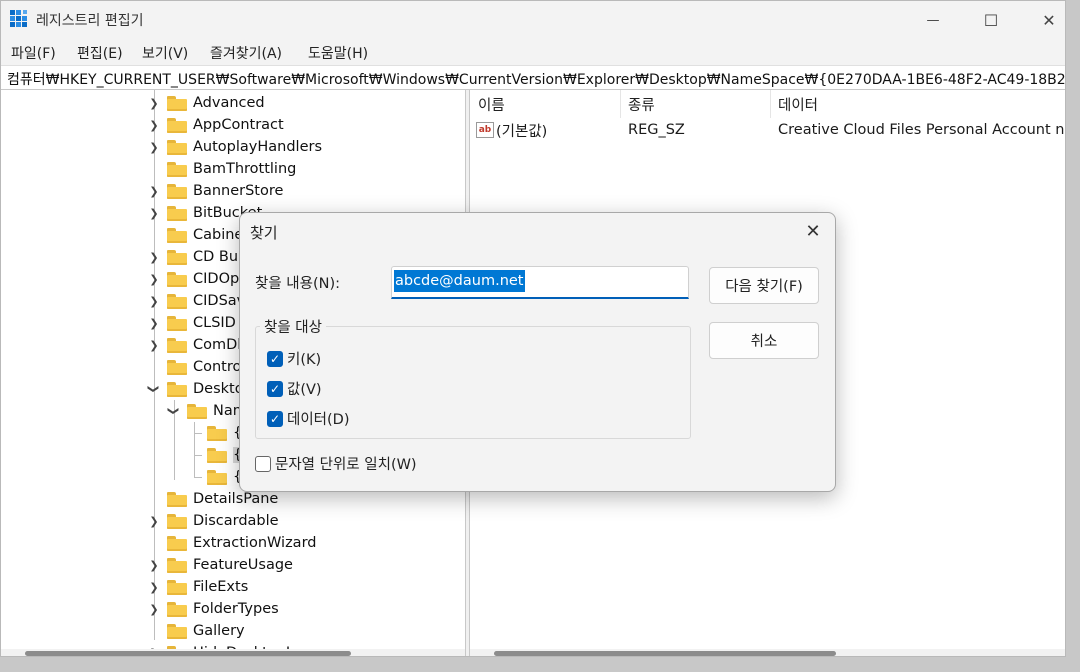 This screenshot has height=672, width=1080. I want to click on tree-item-cabinet: ❯Cabinet, so click(198, 235).